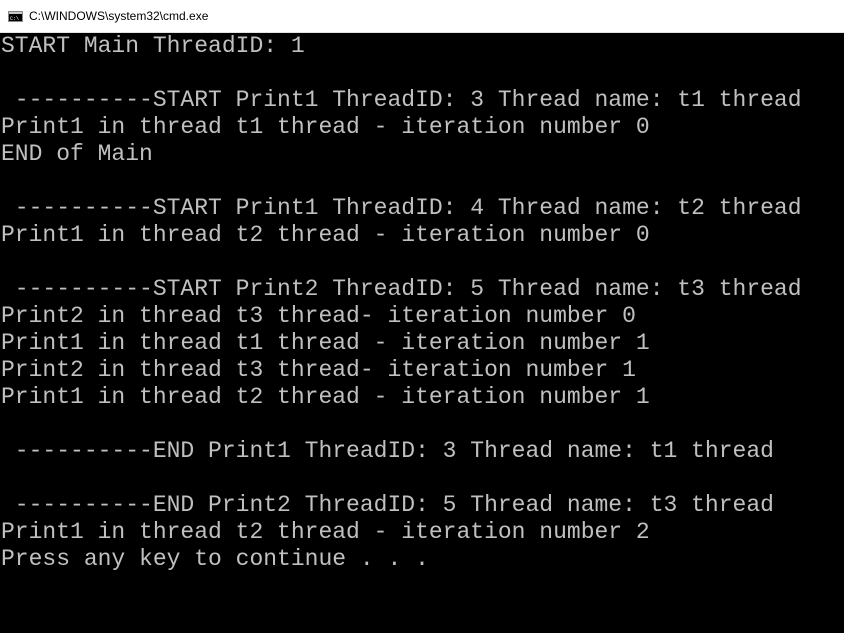 The width and height of the screenshot is (844, 633). Describe the element at coordinates (422, 16) in the screenshot. I see `title-bar: C:\ C:\WINDOWS\system32\cmd.exe` at that location.